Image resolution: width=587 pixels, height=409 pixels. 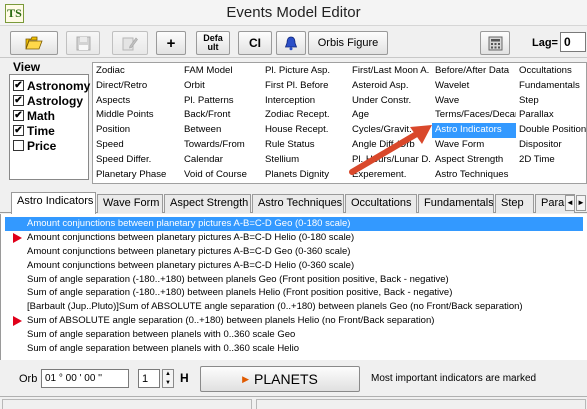 I want to click on indicator-item: Speed, so click(x=137, y=145).